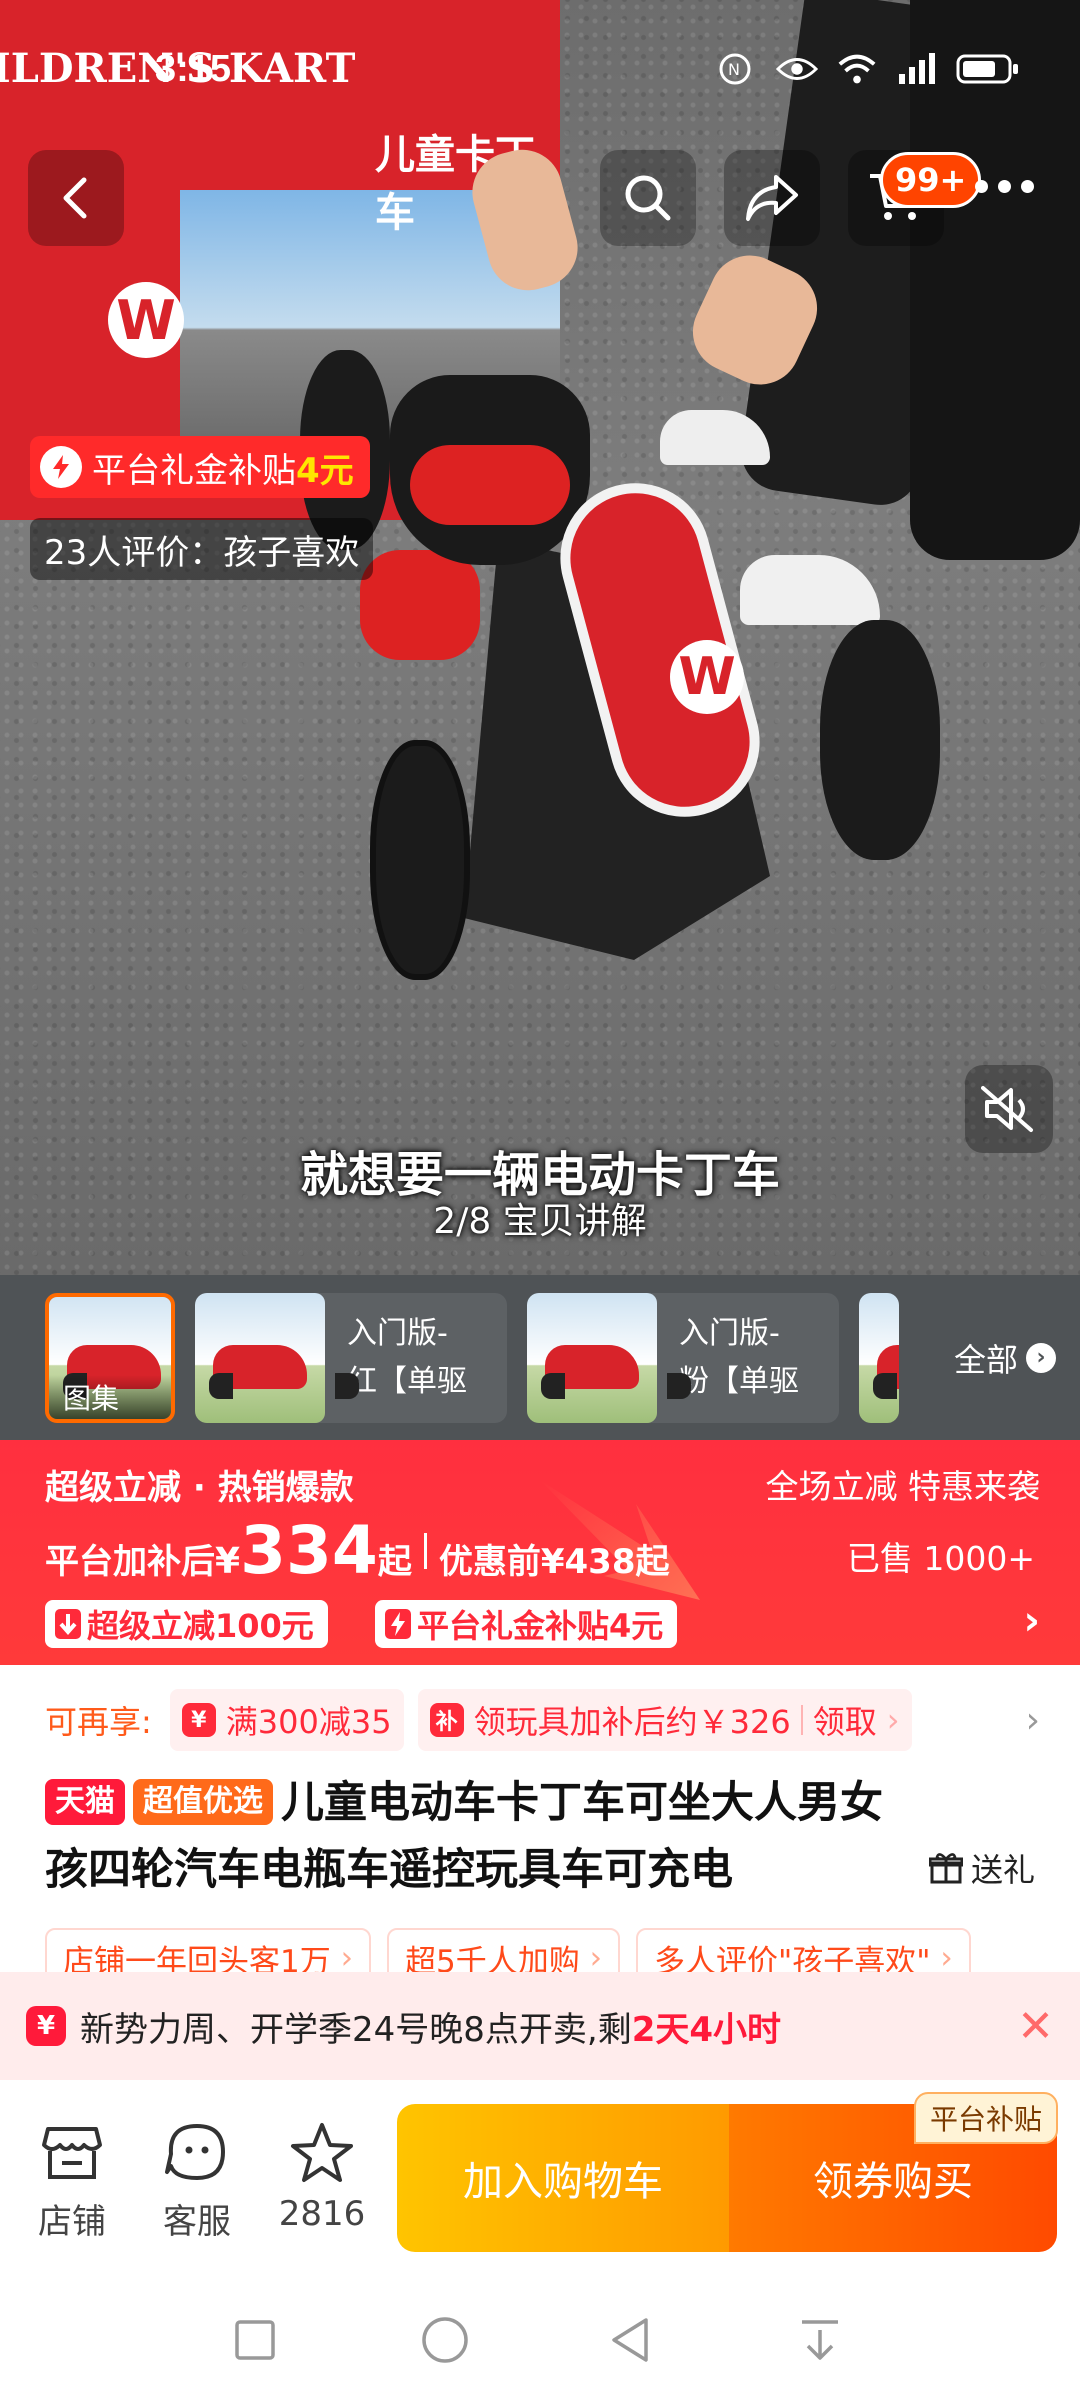  What do you see at coordinates (146, 320) in the screenshot?
I see `brand-logo: W` at bounding box center [146, 320].